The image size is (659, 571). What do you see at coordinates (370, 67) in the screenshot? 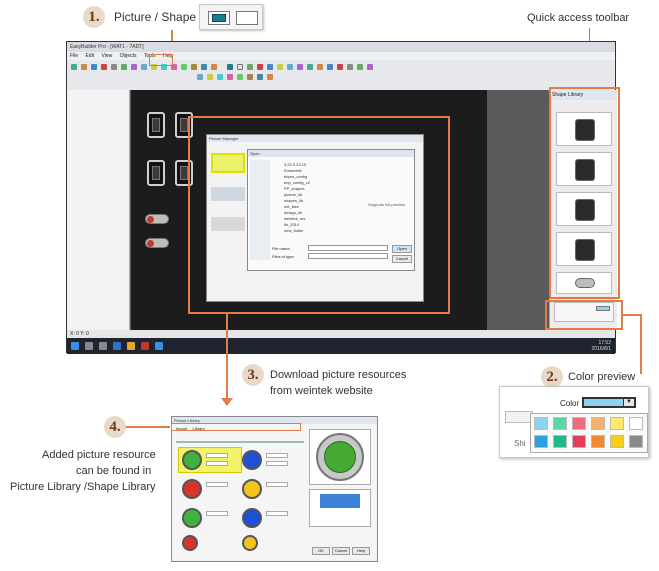
I see `meter-icon` at bounding box center [370, 67].